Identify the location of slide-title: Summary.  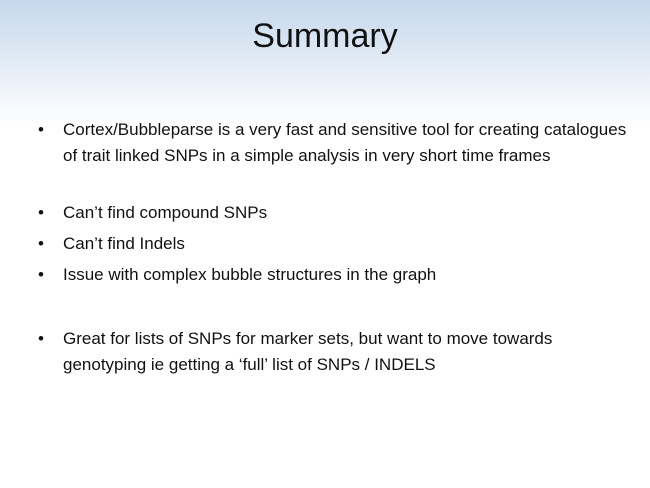
(325, 36).